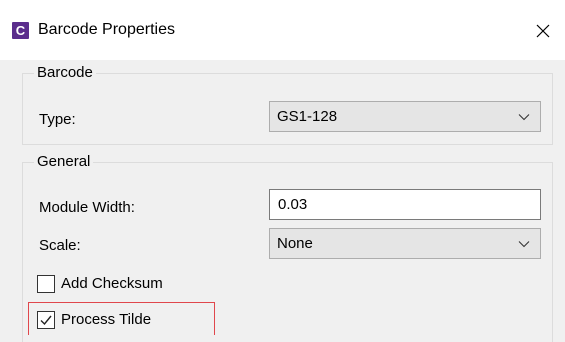  What do you see at coordinates (20, 30) in the screenshot?
I see `app-icon: C` at bounding box center [20, 30].